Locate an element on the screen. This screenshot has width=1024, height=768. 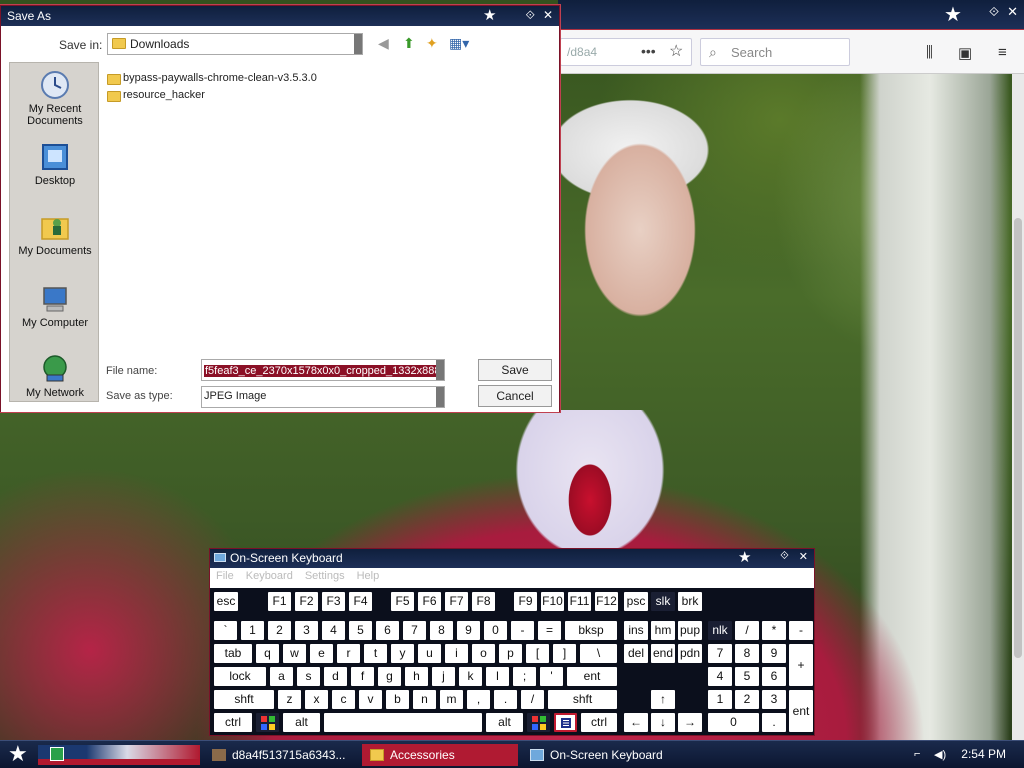
key-6: 6 is located at coordinates (387, 630).